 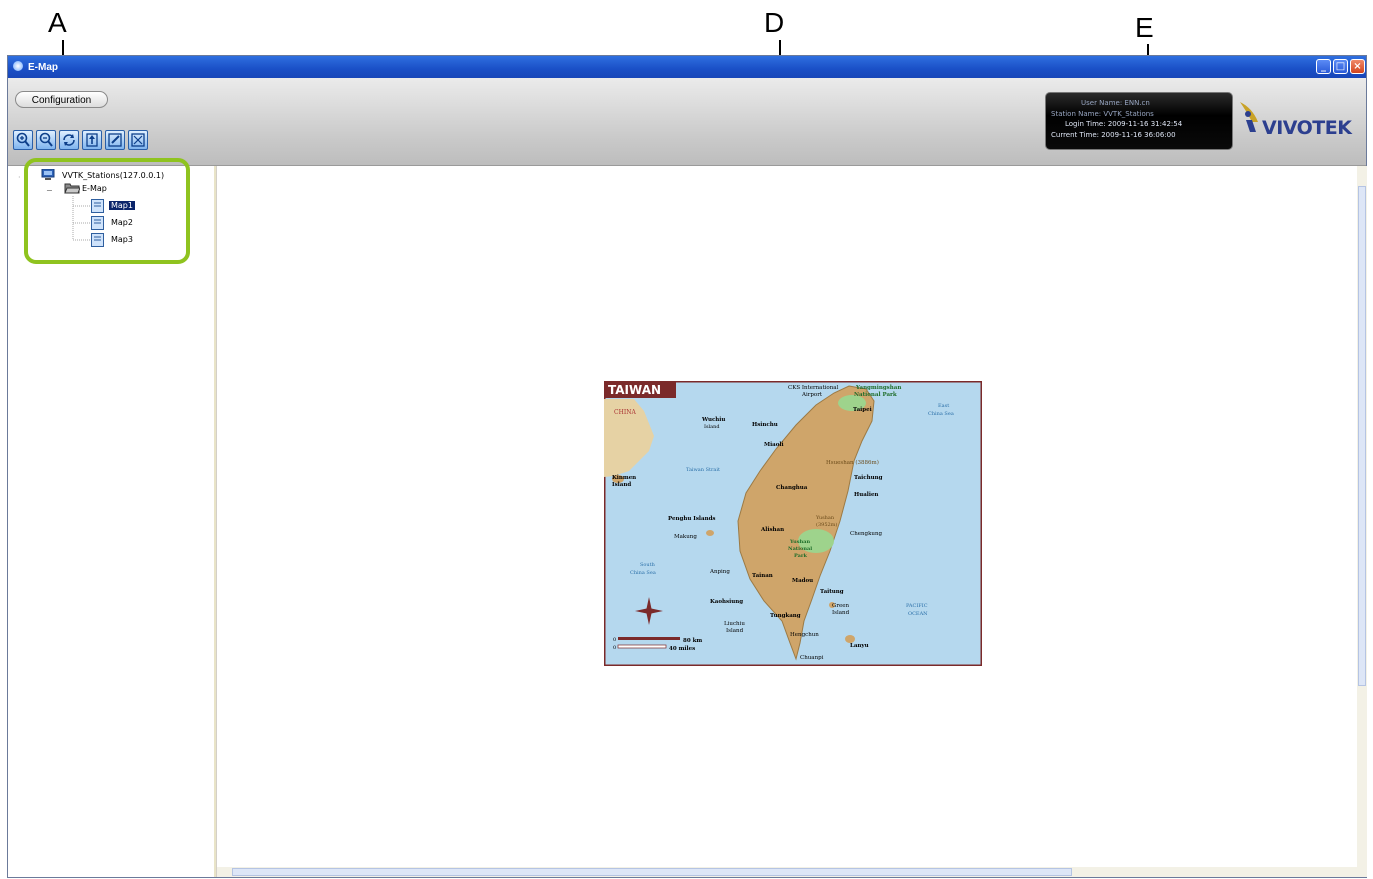 I want to click on map-label-taipei: Taipei, so click(x=862, y=410).